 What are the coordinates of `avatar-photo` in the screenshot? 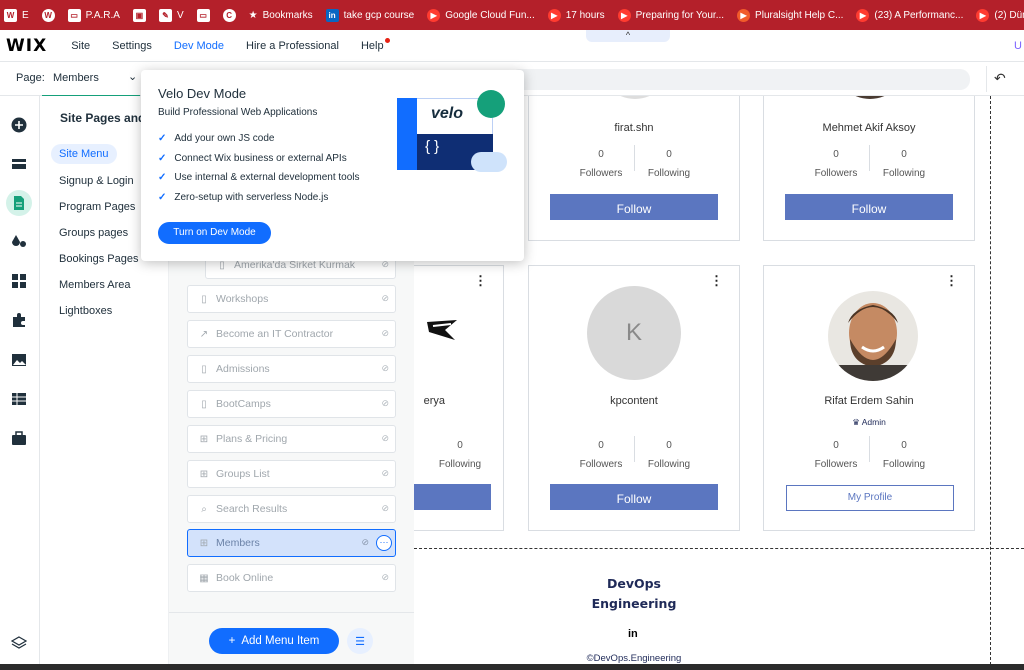 It's located at (873, 336).